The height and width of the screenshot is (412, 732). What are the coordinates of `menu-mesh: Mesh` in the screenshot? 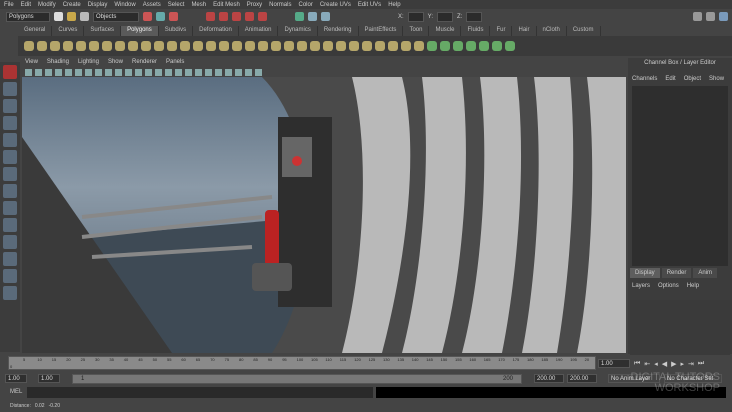 It's located at (198, 5).